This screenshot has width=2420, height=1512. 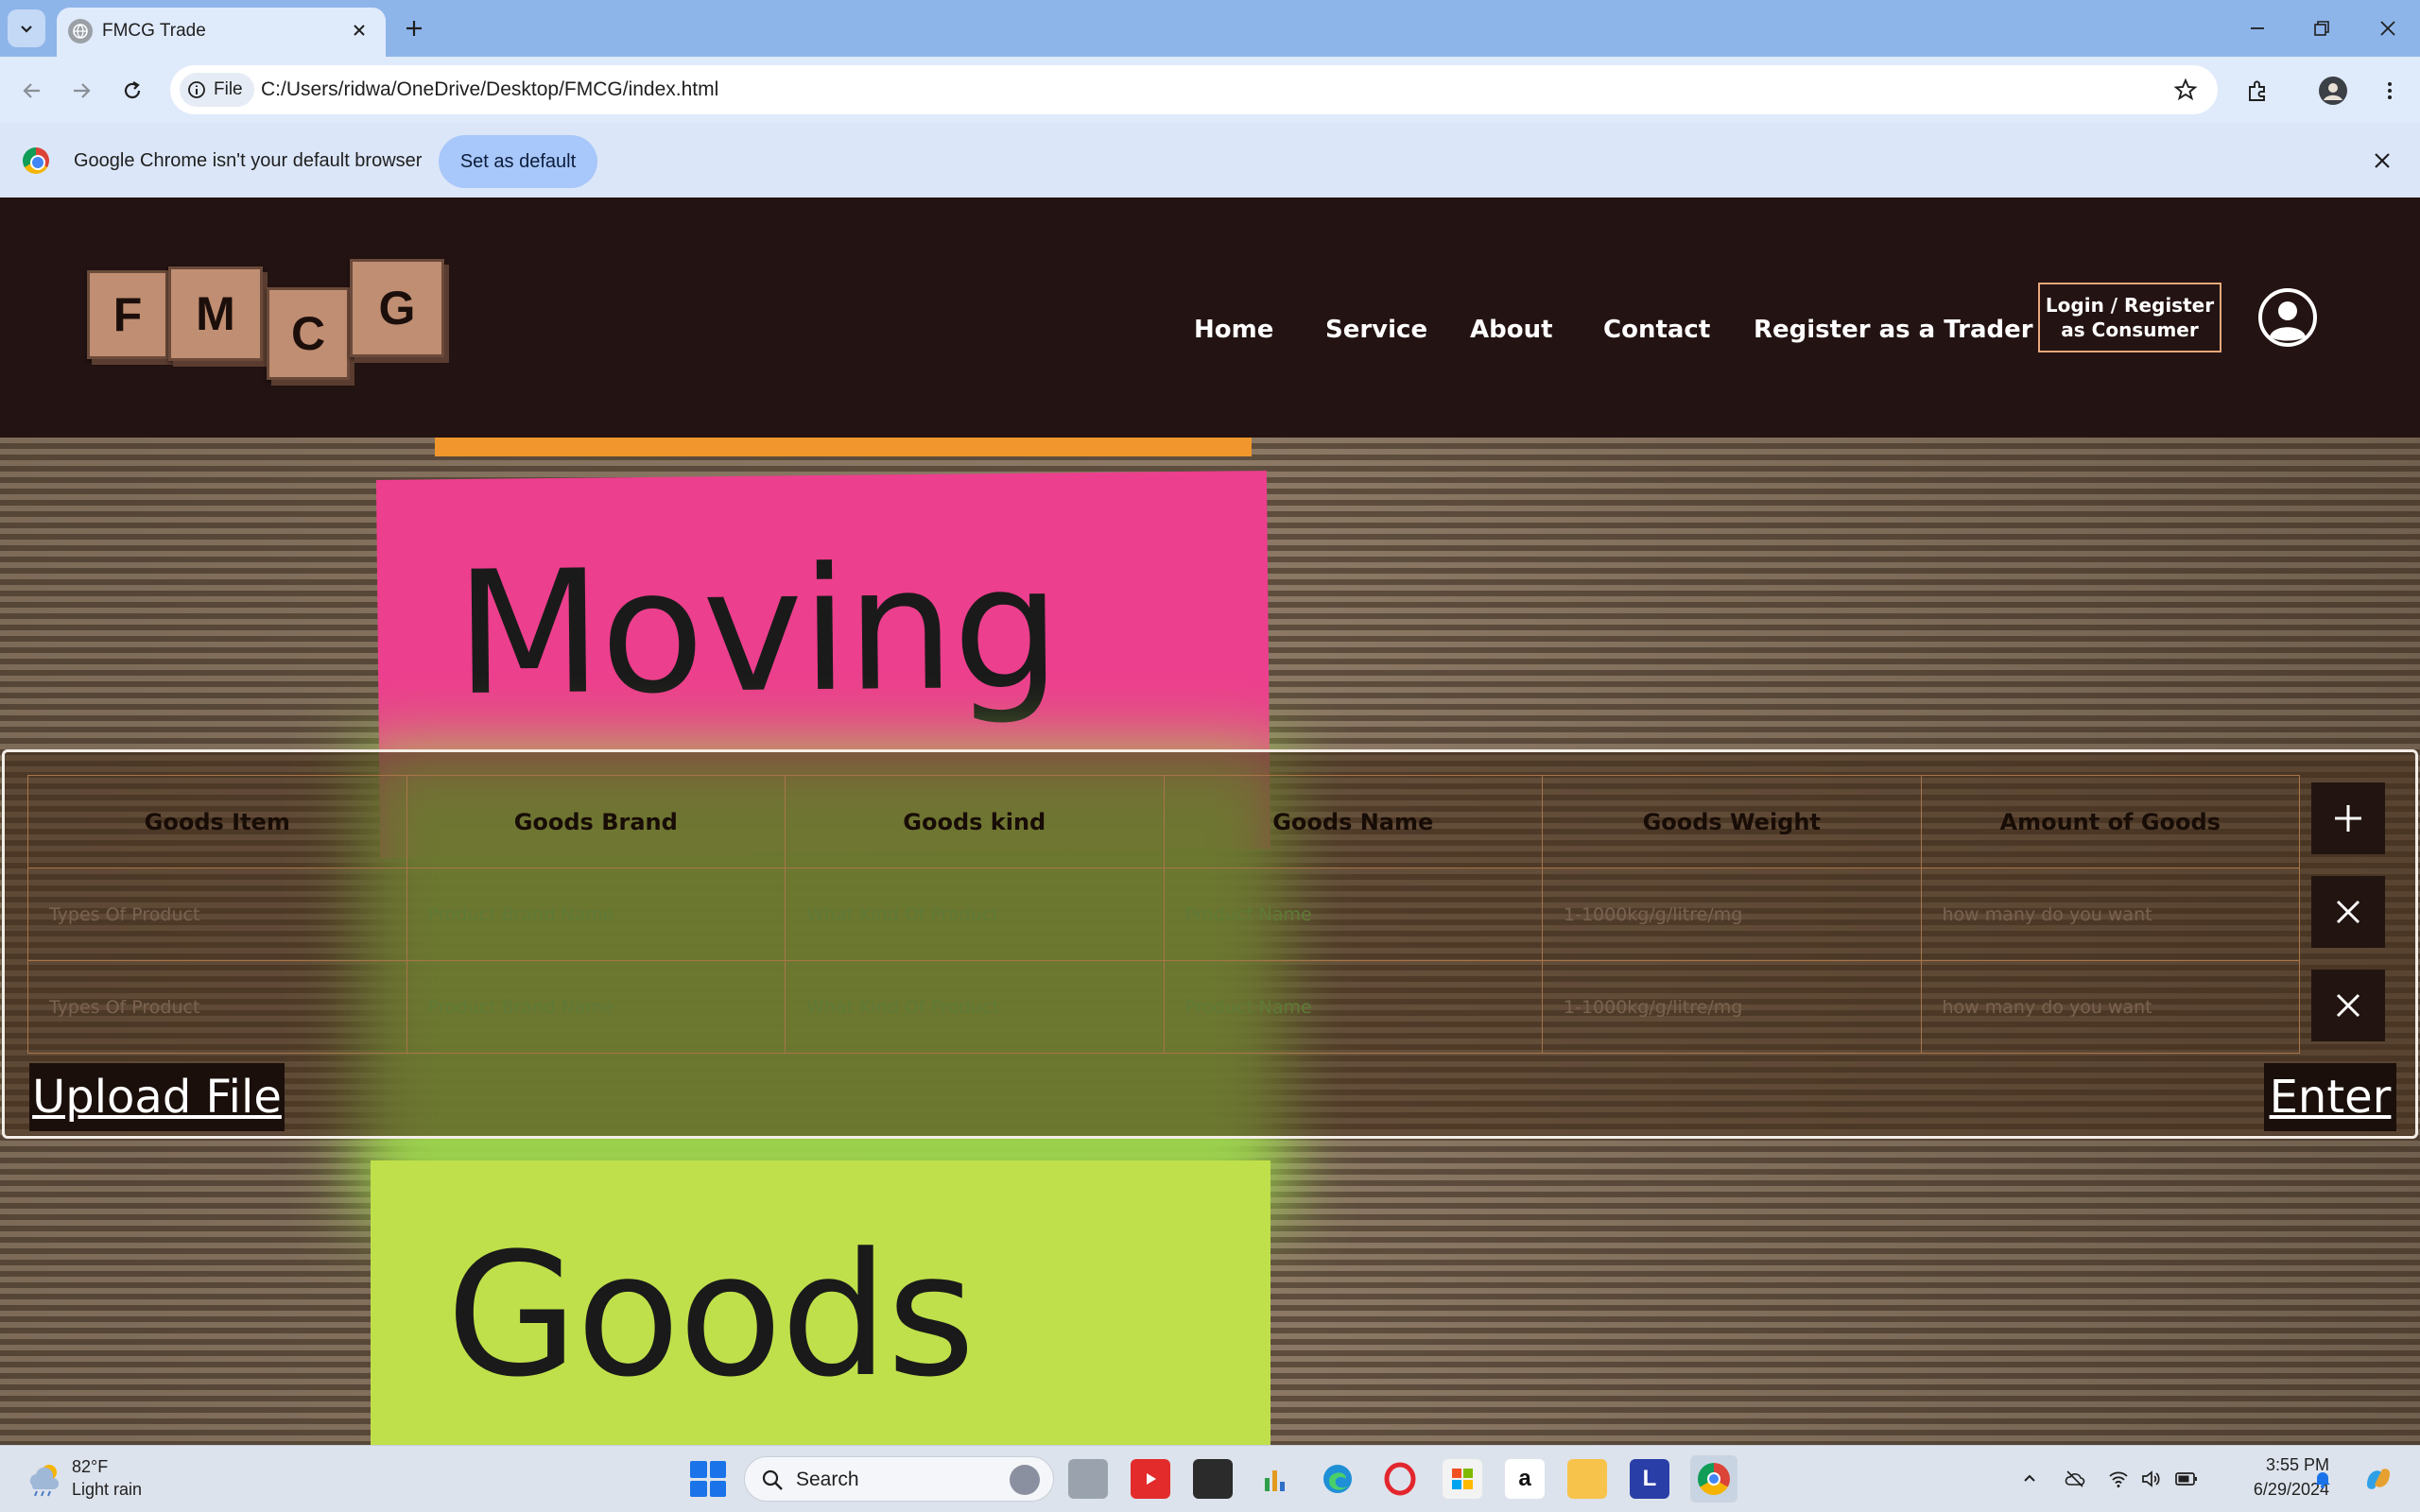 I want to click on tab-title: FMCG Trade, so click(x=154, y=31).